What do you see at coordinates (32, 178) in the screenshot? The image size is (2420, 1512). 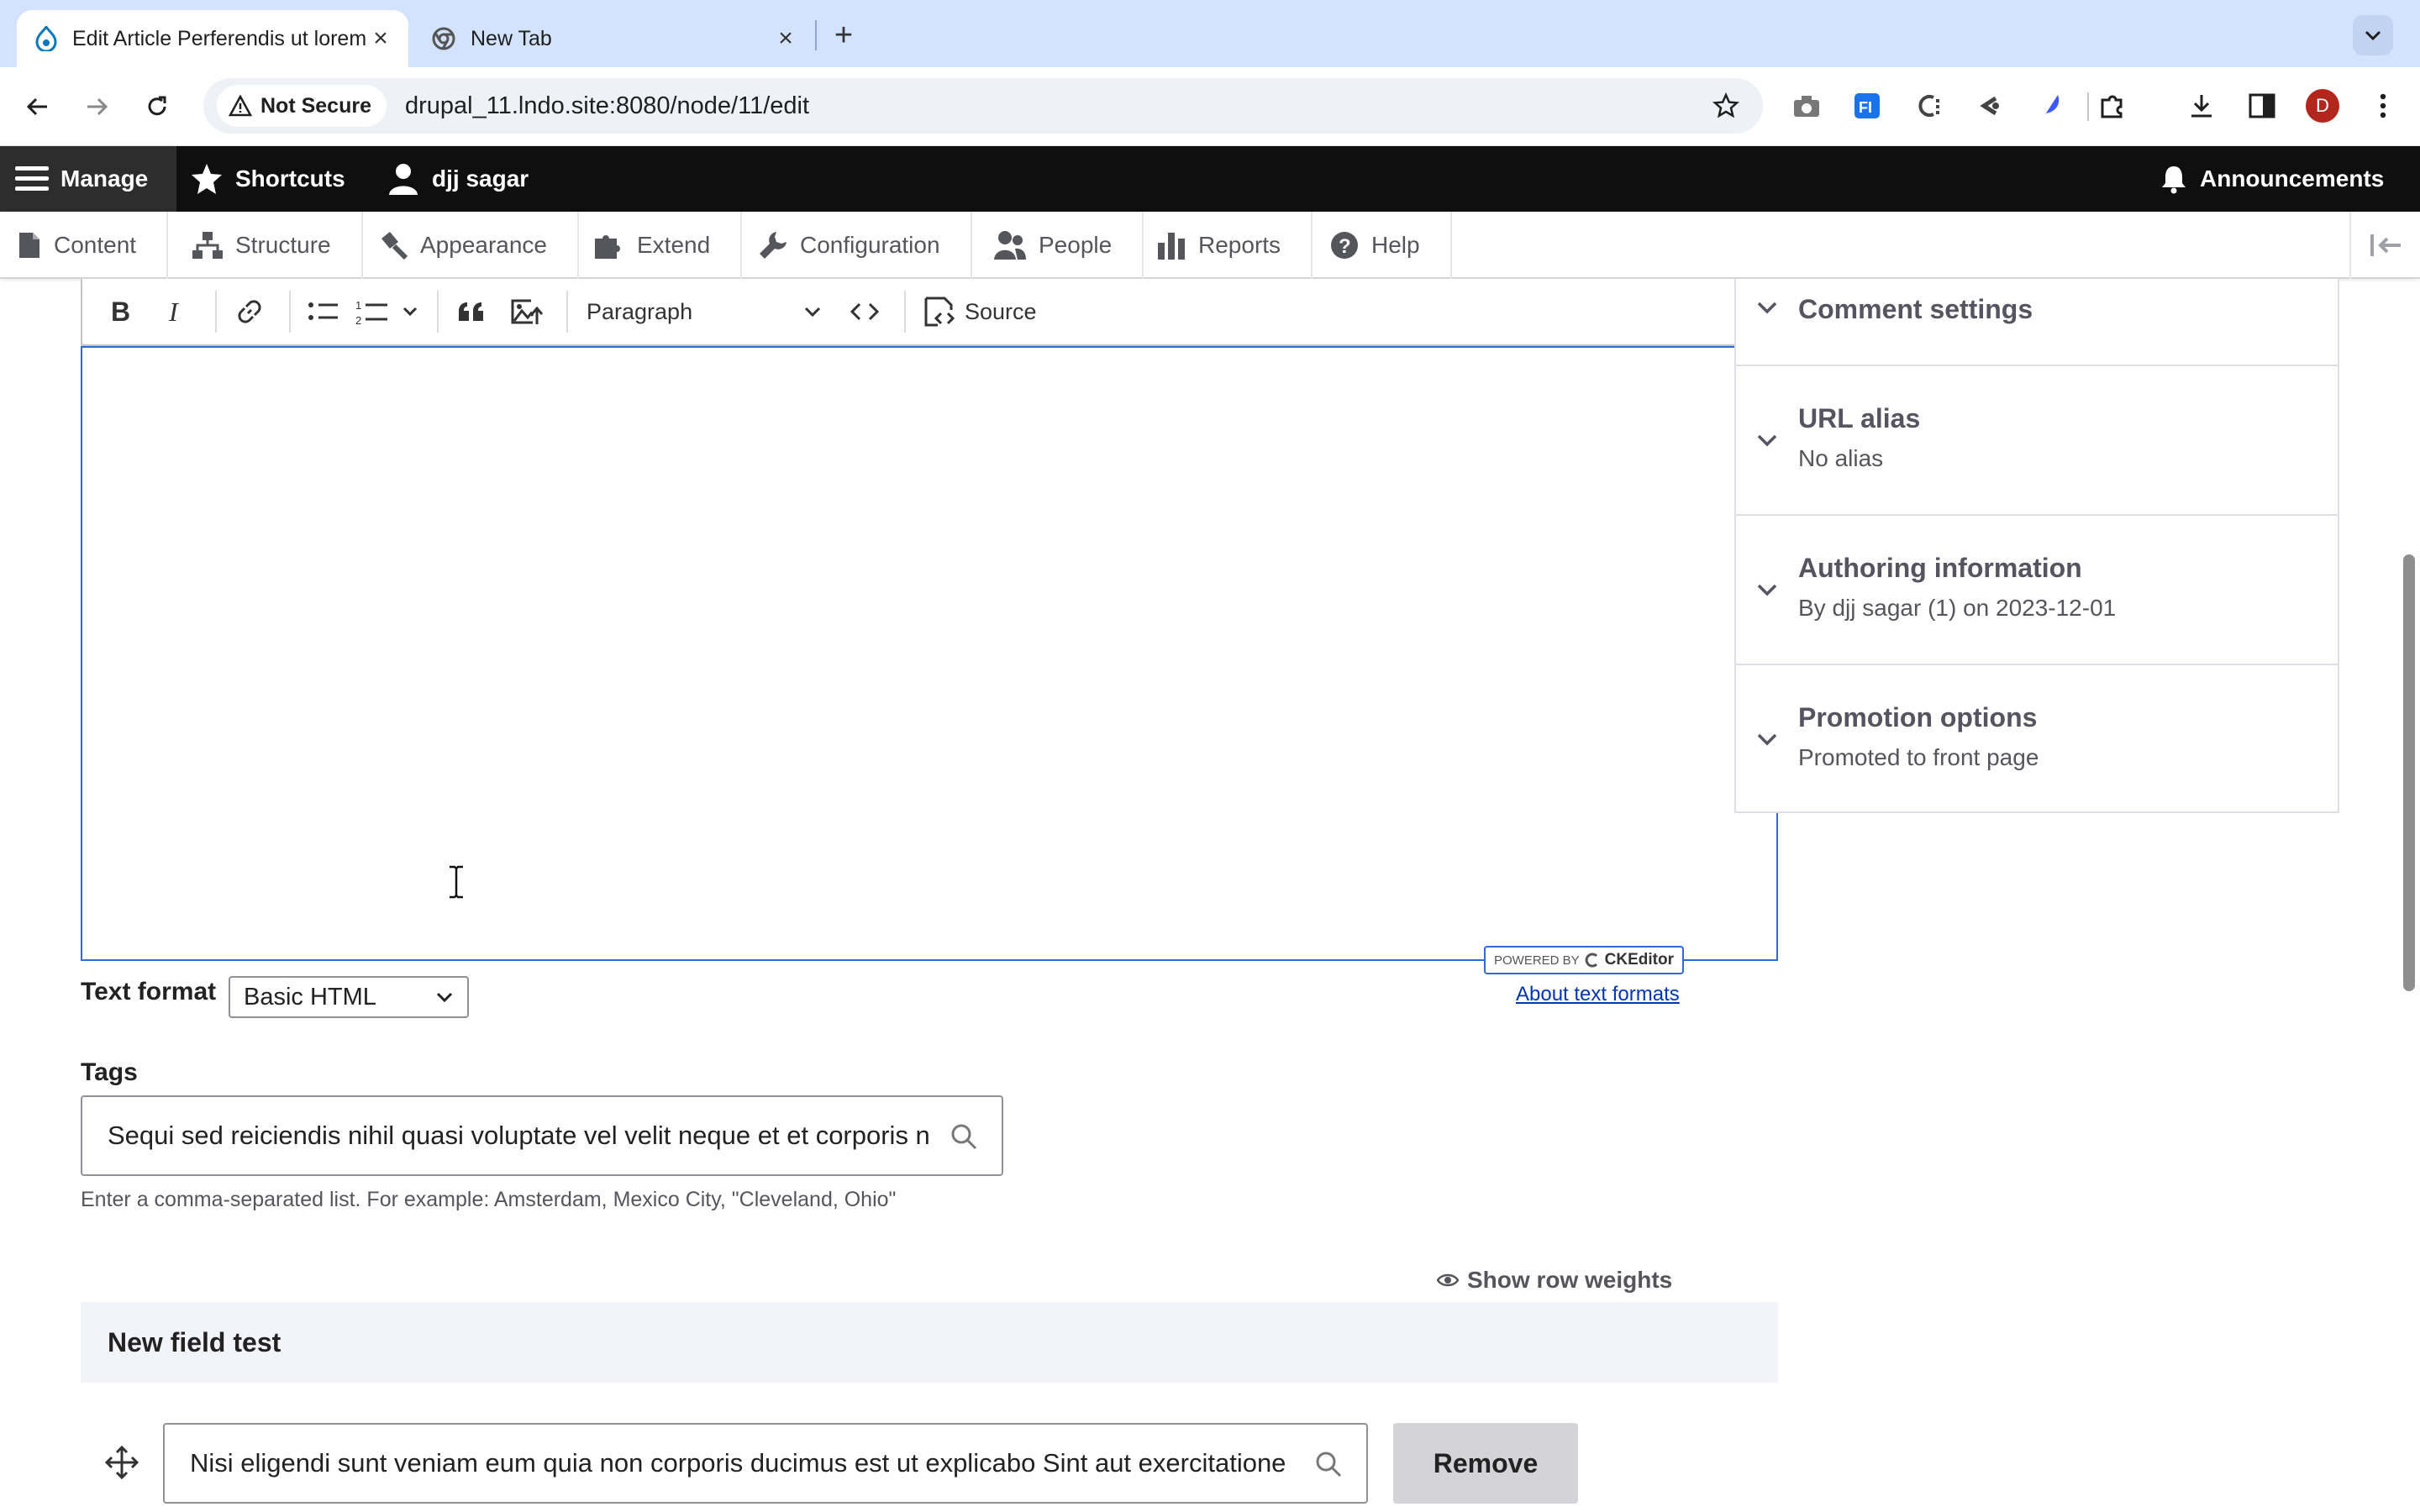 I see `hamburger-icon` at bounding box center [32, 178].